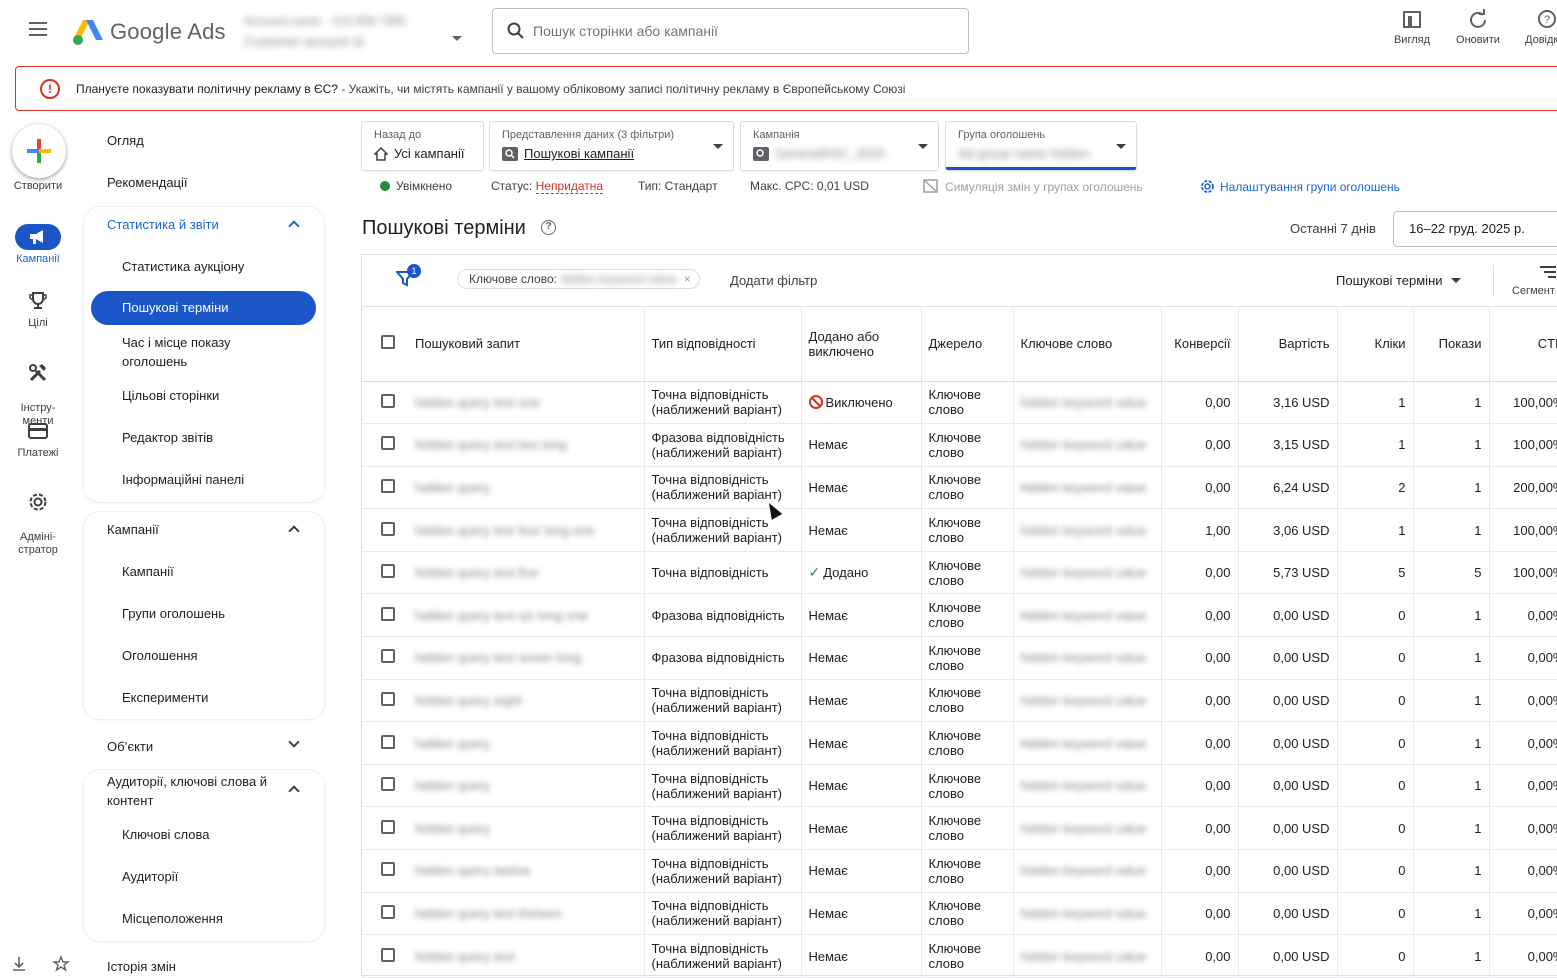 The height and width of the screenshot is (978, 1557). Describe the element at coordinates (183, 266) in the screenshot. I see `nav-auction-insights: Статистика аукціону` at that location.